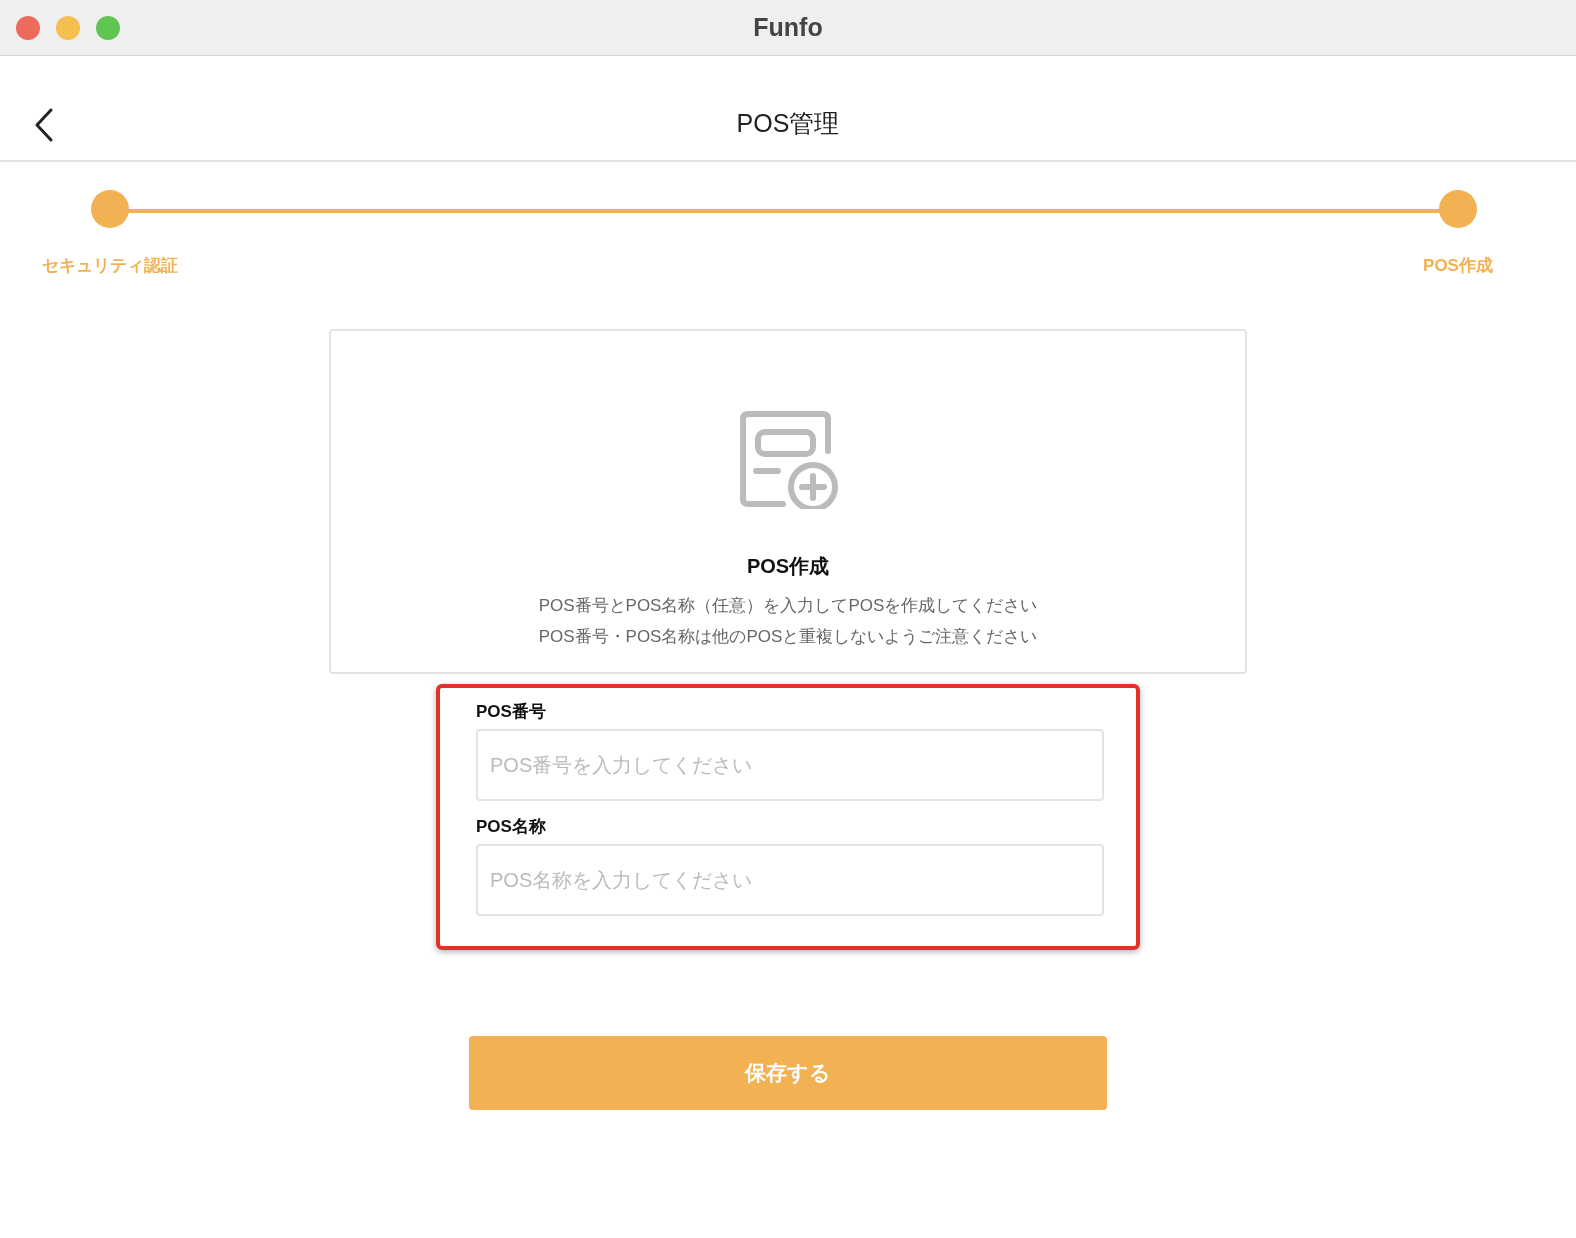 The width and height of the screenshot is (1576, 1238). Describe the element at coordinates (28, 28) in the screenshot. I see `close-button` at that location.